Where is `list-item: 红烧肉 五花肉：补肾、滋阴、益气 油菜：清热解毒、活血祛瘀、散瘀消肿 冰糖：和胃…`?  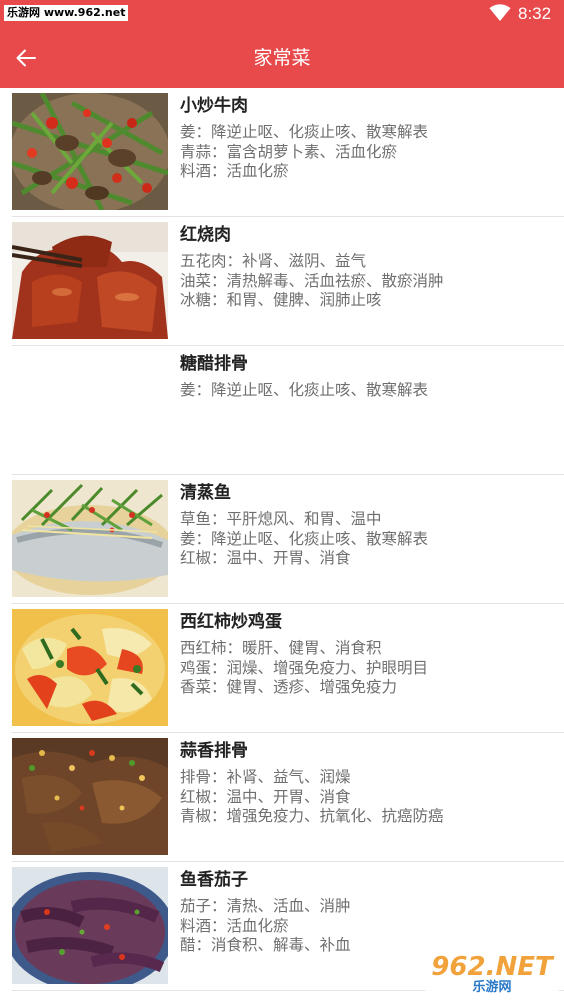
list-item: 红烧肉 五花肉：补肾、滋阴、益气 油菜：清热解毒、活血祛瘀、散瘀消肿 冰糖：和胃… is located at coordinates (282, 281).